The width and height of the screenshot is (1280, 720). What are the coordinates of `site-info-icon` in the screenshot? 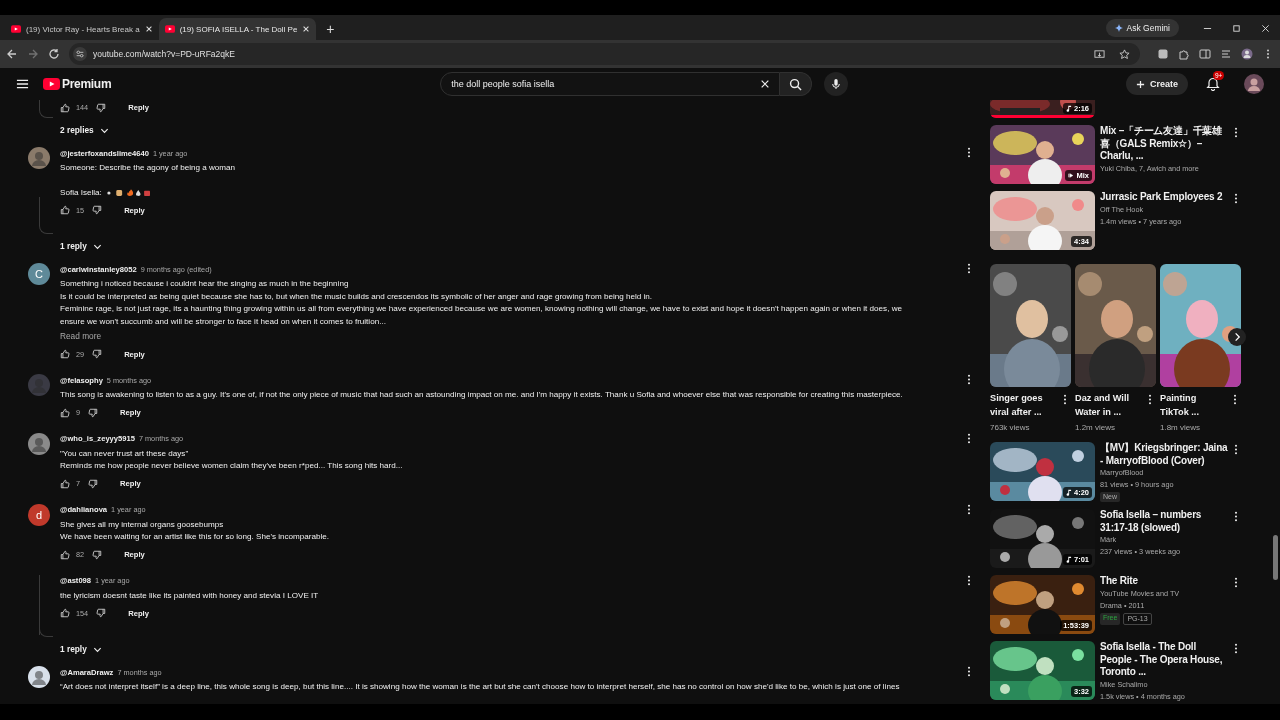 It's located at (80, 54).